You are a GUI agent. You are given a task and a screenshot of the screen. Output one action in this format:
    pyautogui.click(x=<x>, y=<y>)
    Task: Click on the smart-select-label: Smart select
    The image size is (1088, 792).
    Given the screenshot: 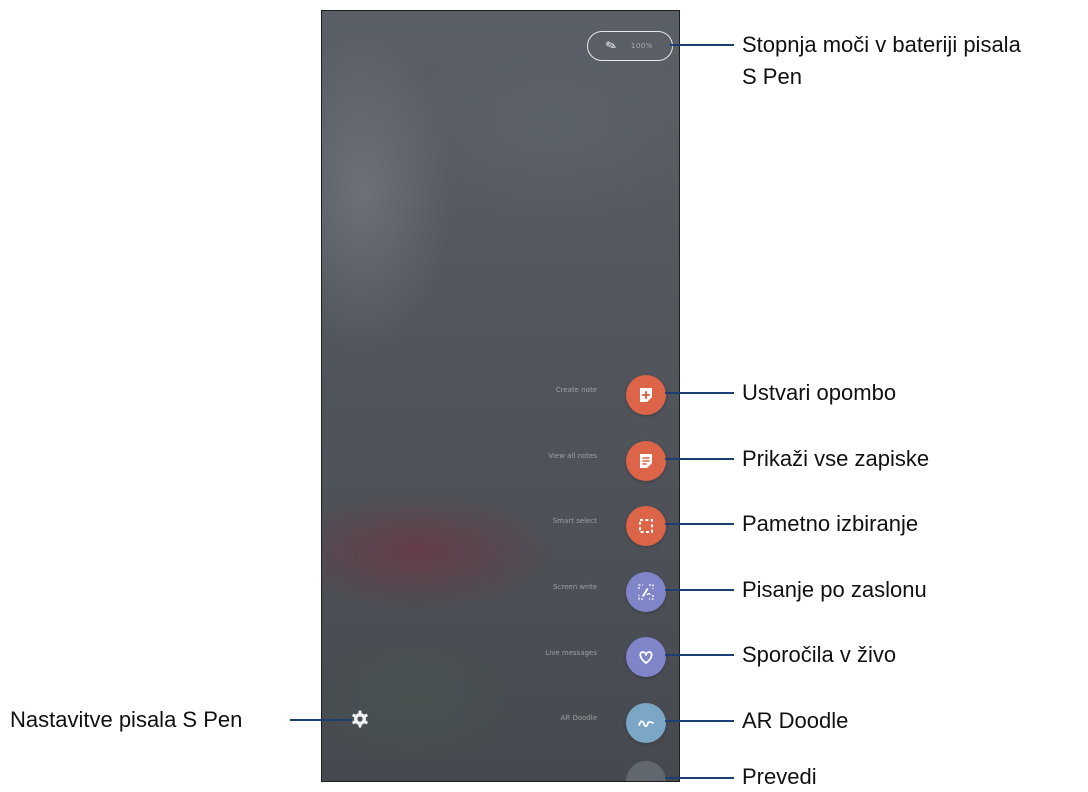 What is the action you would take?
    pyautogui.click(x=574, y=521)
    